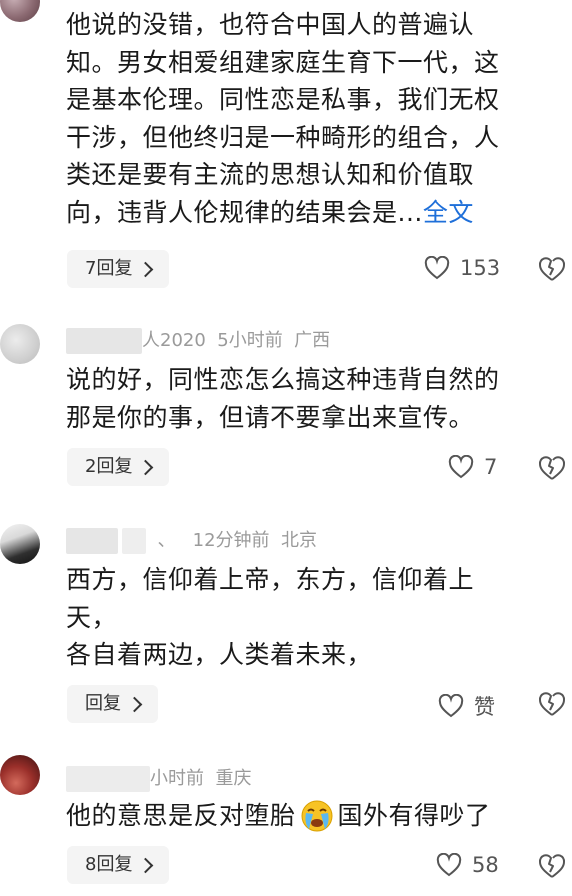 This screenshot has height=896, width=572. Describe the element at coordinates (270, 24) in the screenshot. I see `comment-line: 他说的没错，也符合中国人的普遍认` at that location.